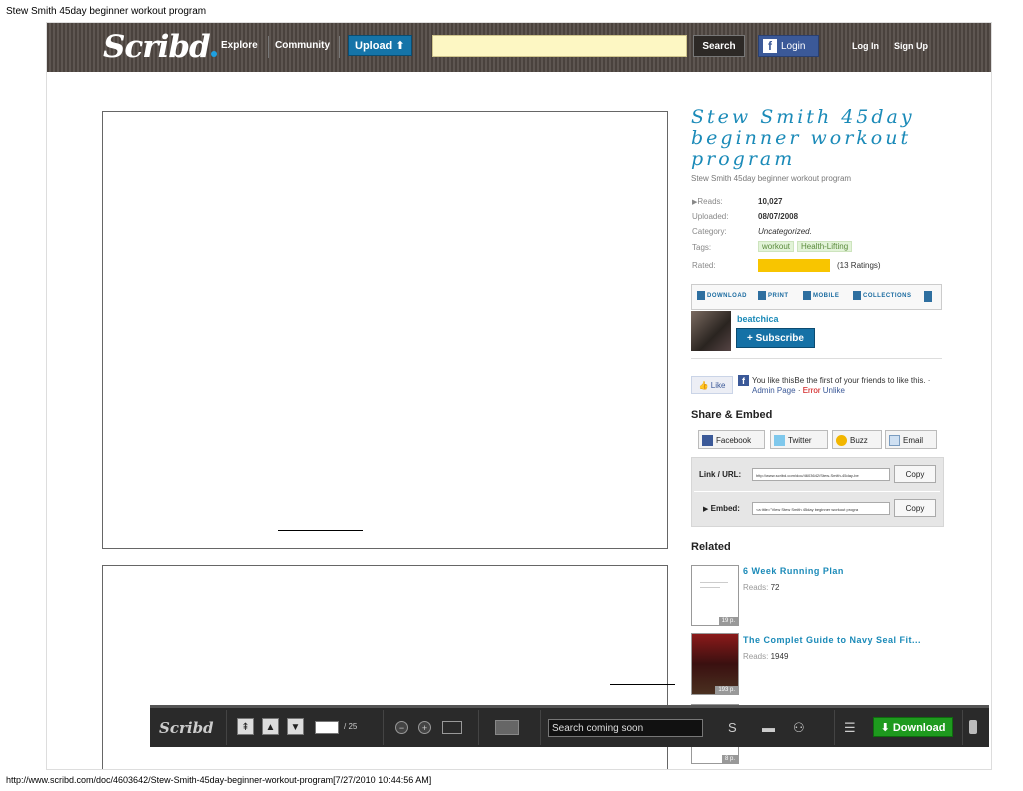  I want to click on expand-arrow-icon: ▶, so click(706, 509).